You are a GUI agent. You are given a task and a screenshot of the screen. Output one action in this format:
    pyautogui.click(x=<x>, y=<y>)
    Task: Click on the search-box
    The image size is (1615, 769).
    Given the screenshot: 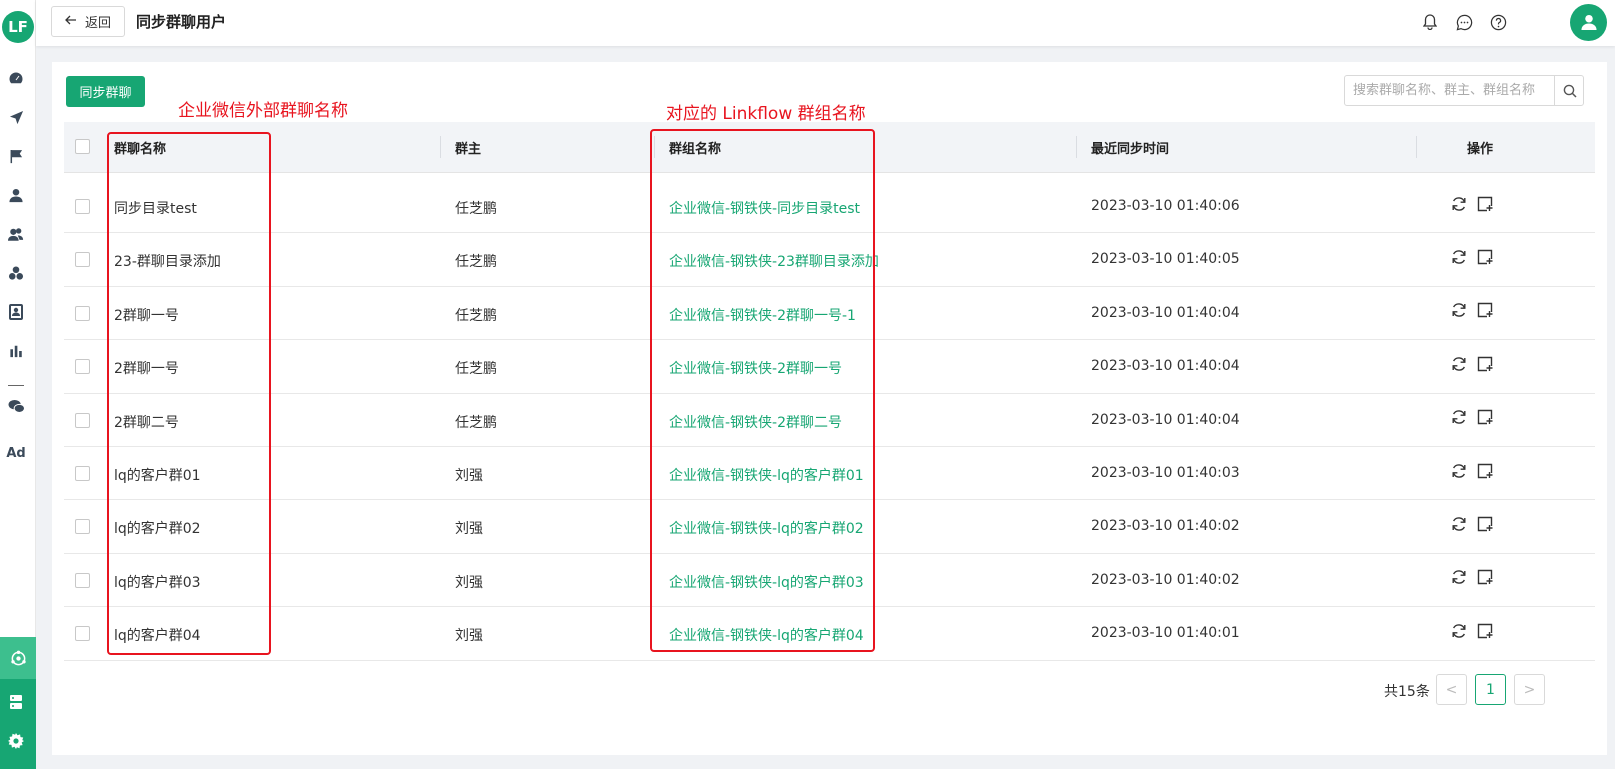 What is the action you would take?
    pyautogui.click(x=1464, y=90)
    